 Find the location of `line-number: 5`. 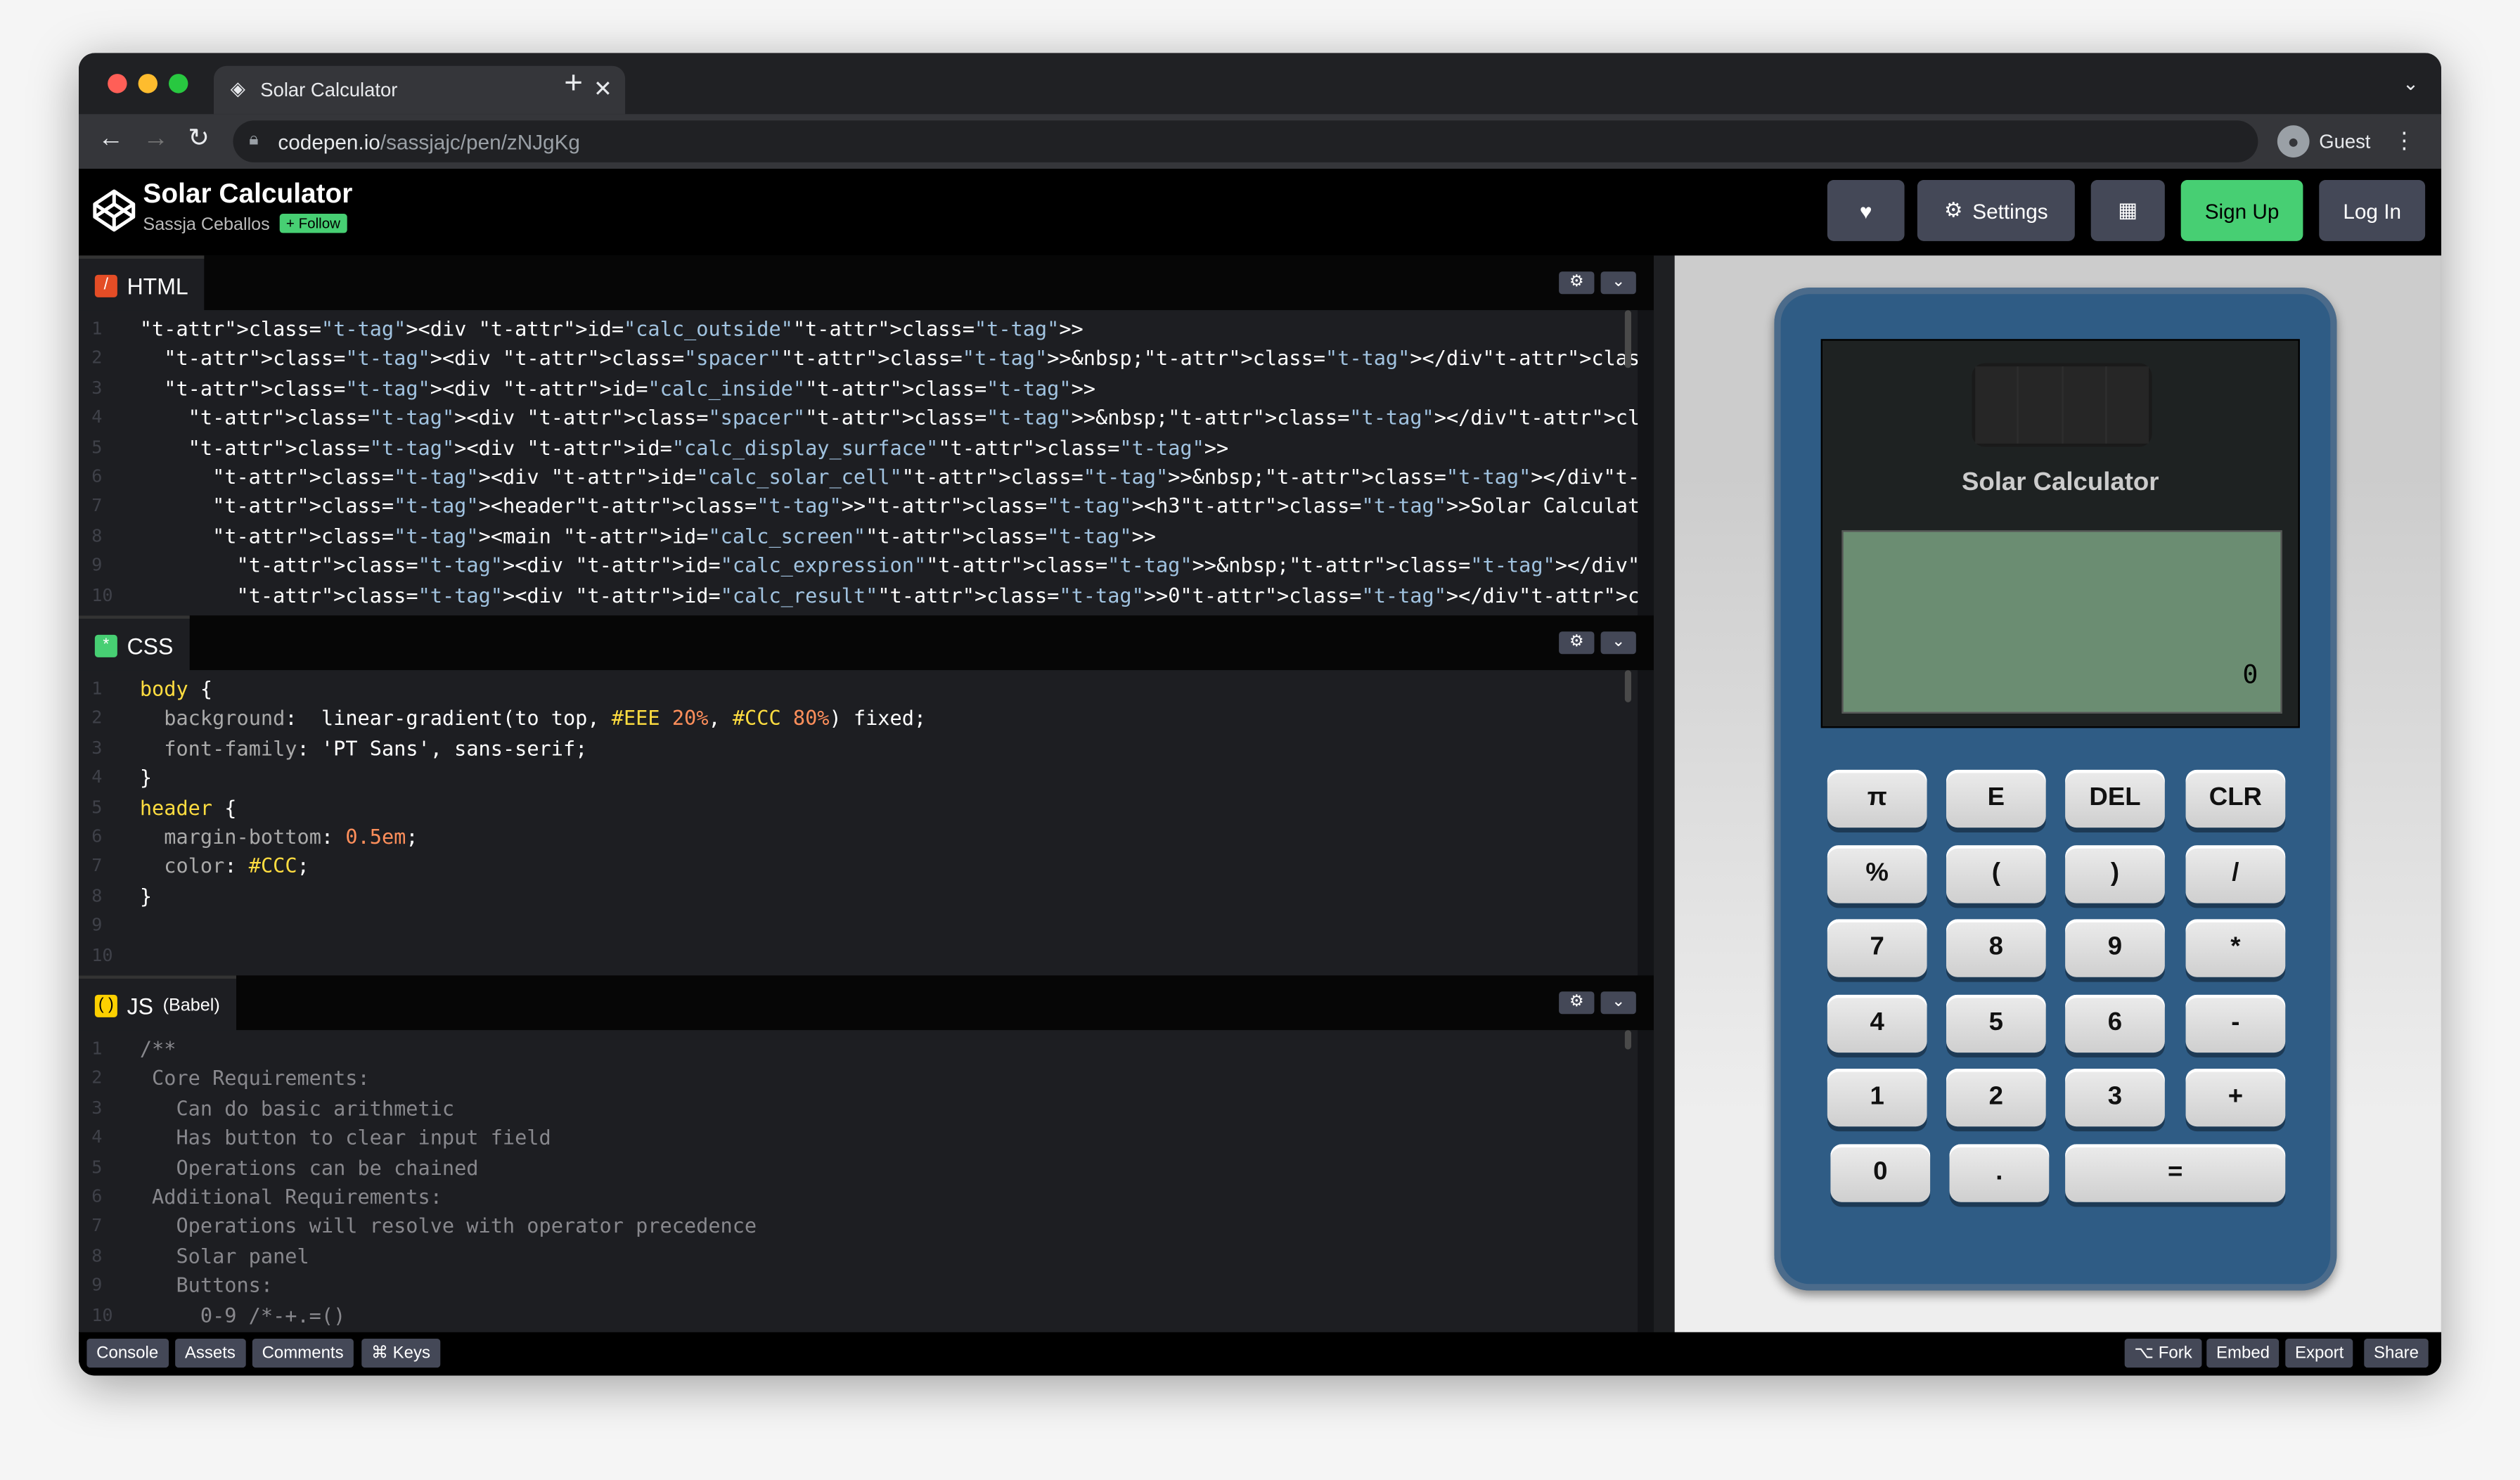

line-number: 5 is located at coordinates (97, 447).